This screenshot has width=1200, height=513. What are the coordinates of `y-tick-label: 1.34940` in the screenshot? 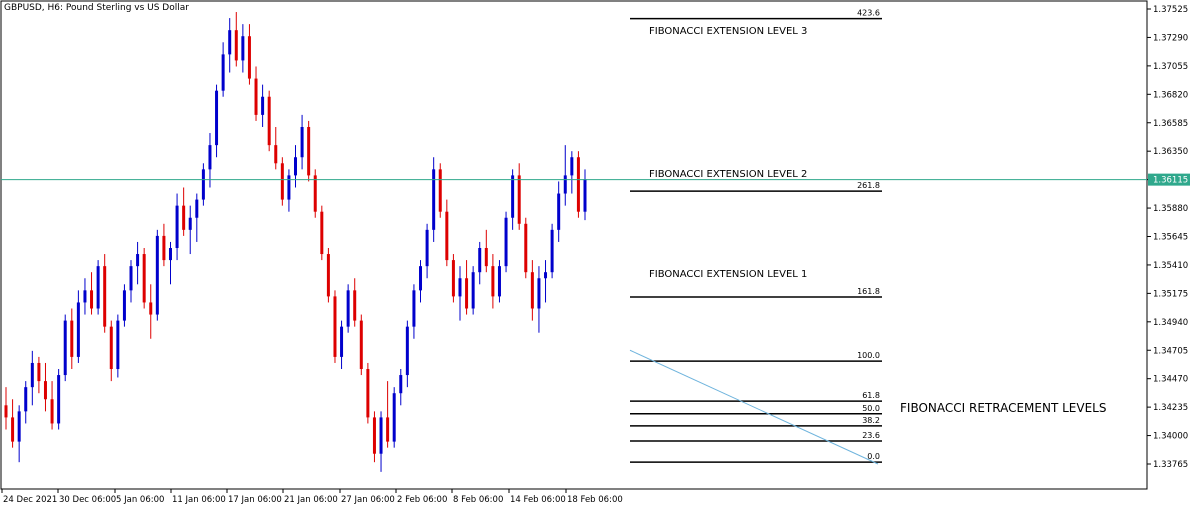 It's located at (1170, 323).